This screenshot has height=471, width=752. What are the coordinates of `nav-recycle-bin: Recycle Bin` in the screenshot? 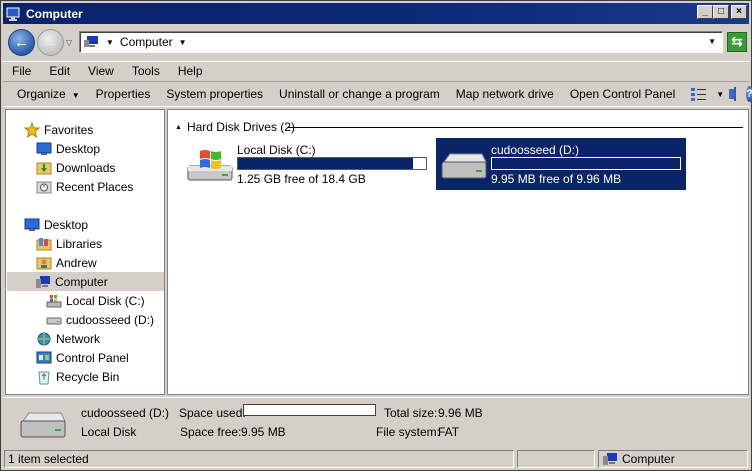 It's located at (77, 376).